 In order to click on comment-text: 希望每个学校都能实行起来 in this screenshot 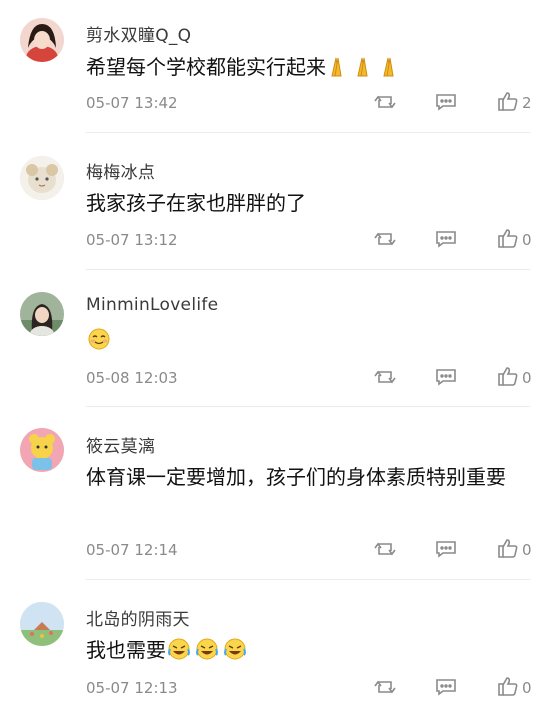, I will do `click(306, 69)`.